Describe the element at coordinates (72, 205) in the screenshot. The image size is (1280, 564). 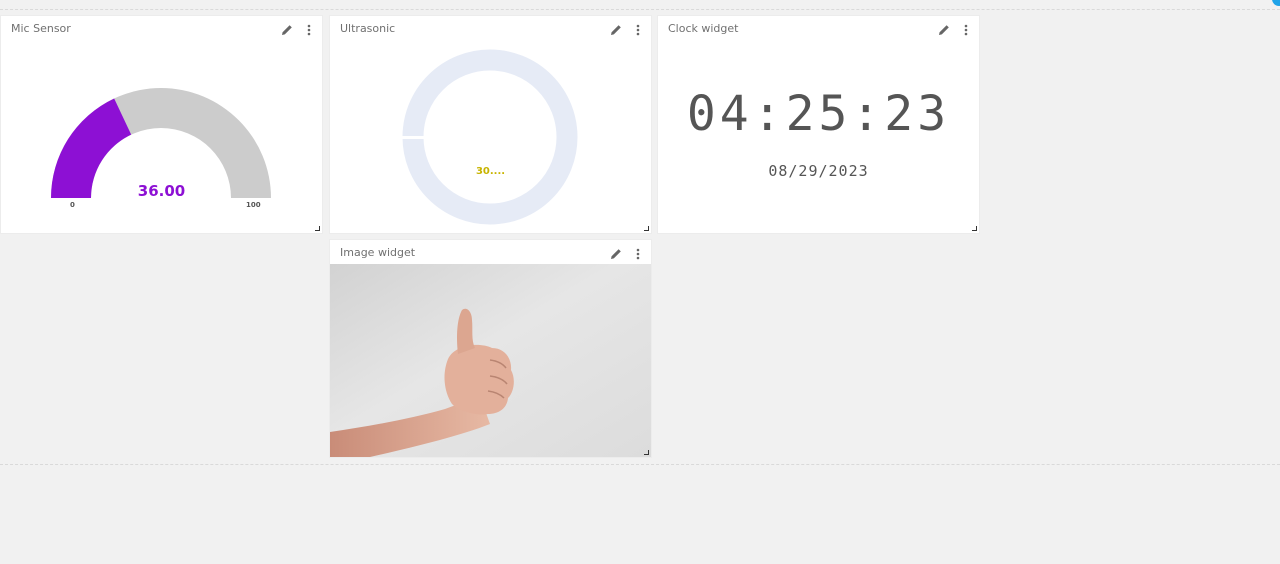
I see `gauge-min-label: 0` at that location.